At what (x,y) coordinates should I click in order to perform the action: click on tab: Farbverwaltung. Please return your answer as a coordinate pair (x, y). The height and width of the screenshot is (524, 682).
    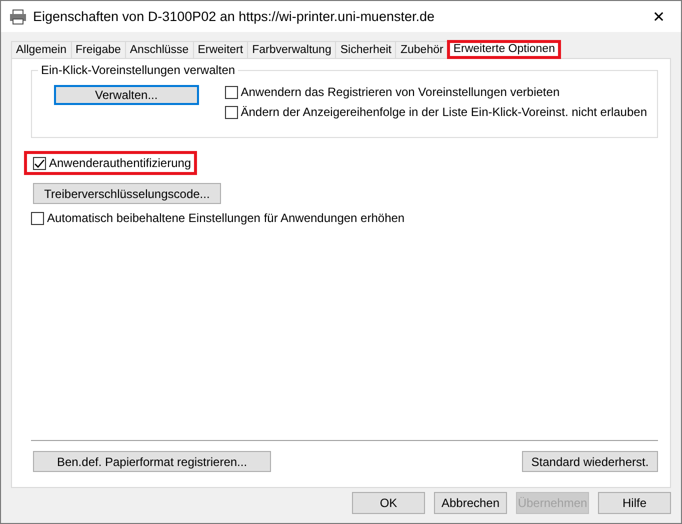
    Looking at the image, I should click on (291, 49).